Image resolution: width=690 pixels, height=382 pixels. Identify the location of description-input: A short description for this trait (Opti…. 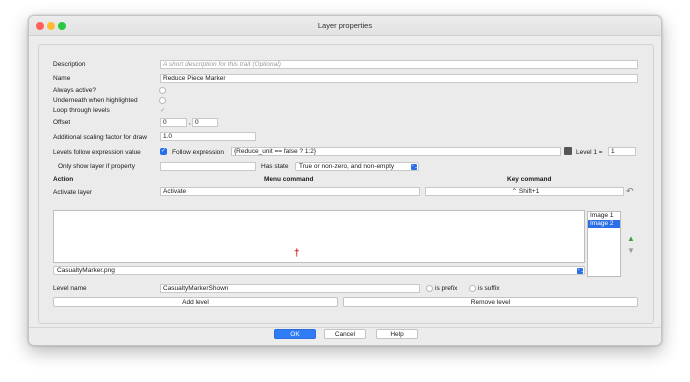
(399, 64).